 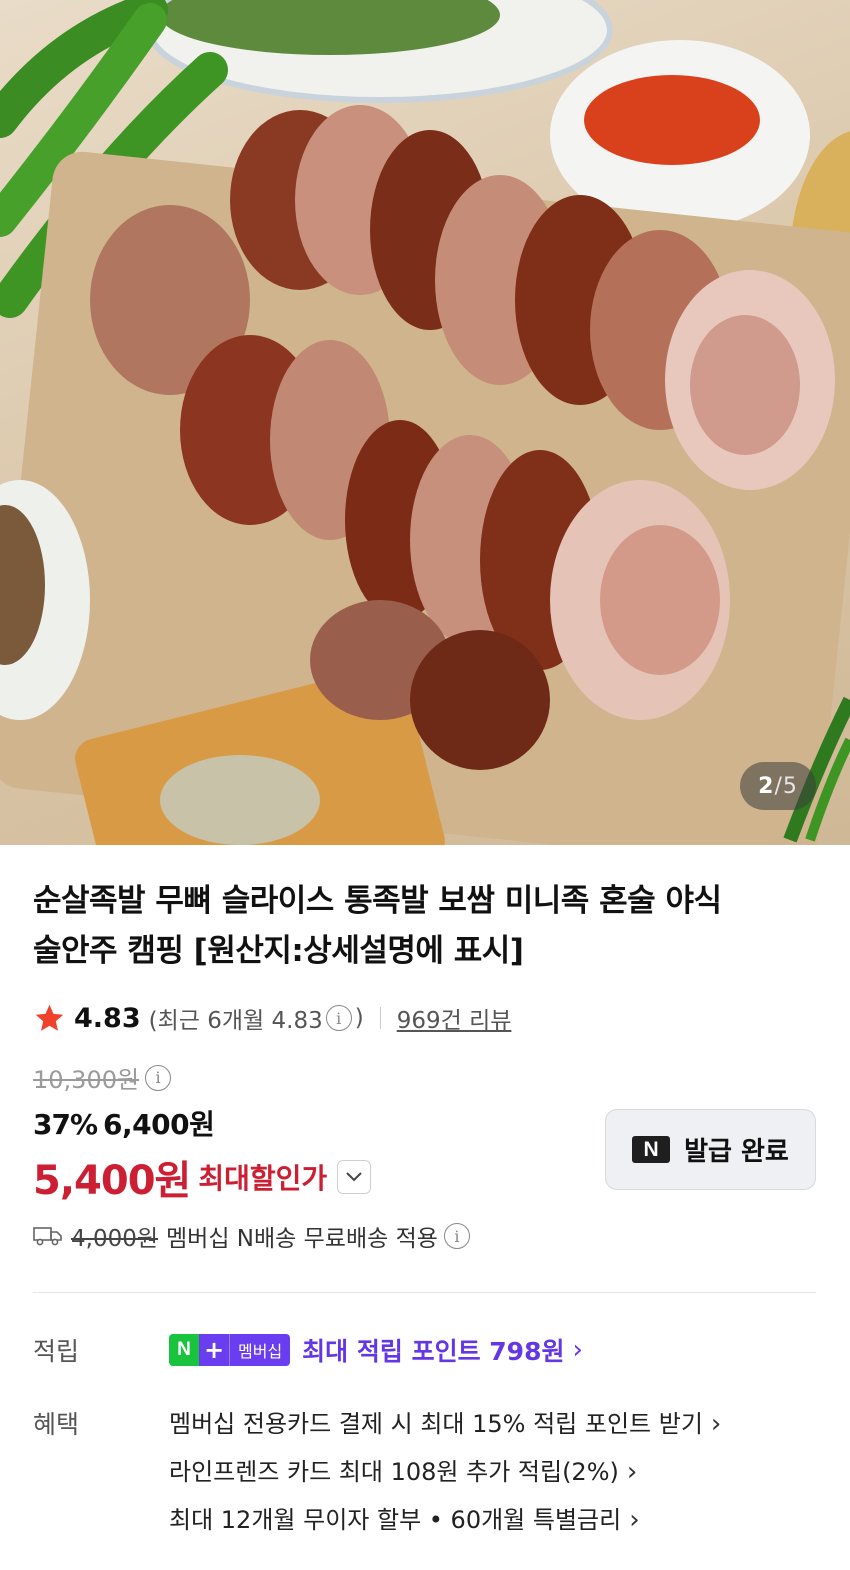 I want to click on section-divider, so click(x=424, y=1292).